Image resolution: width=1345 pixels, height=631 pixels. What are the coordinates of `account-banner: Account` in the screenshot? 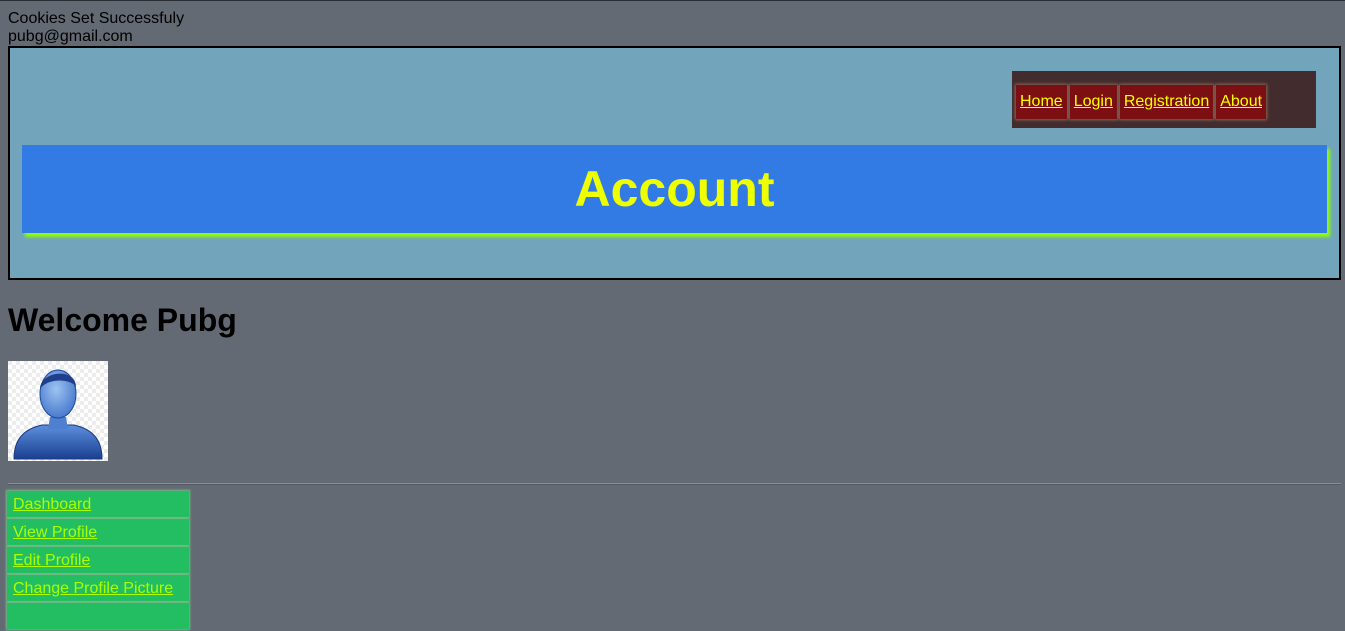 It's located at (674, 189).